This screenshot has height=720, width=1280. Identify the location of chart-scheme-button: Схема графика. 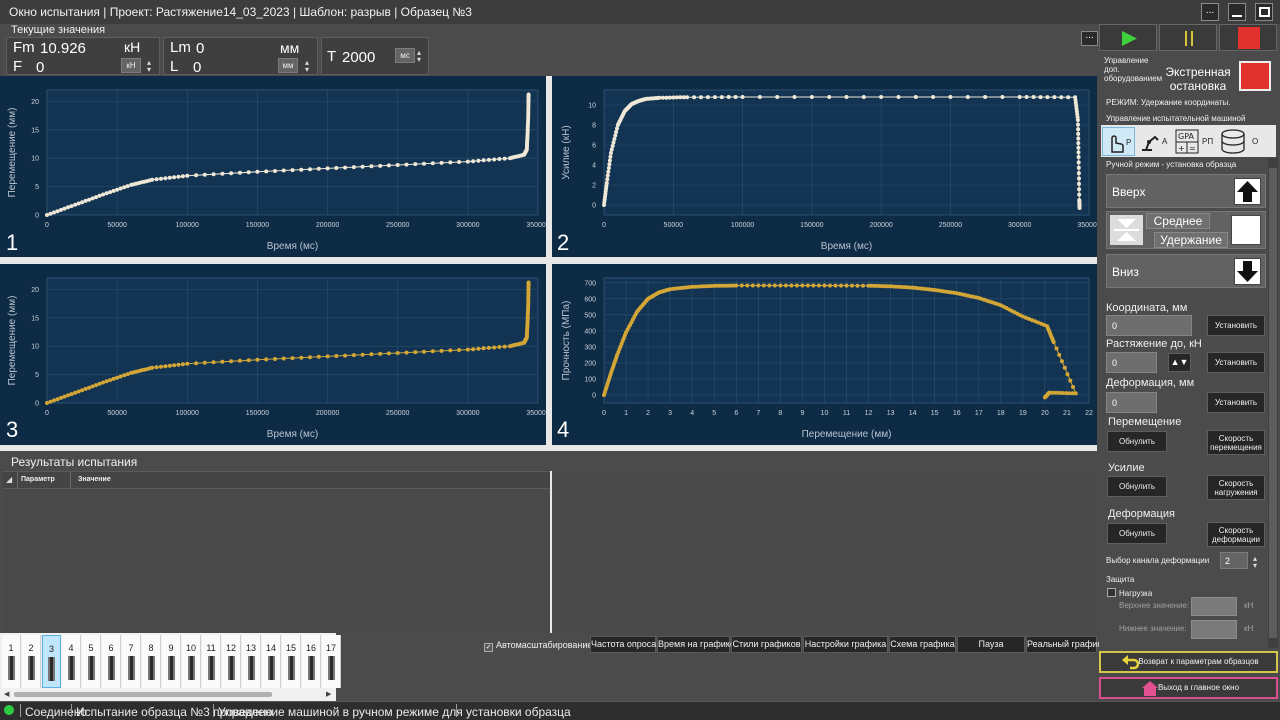
(922, 644).